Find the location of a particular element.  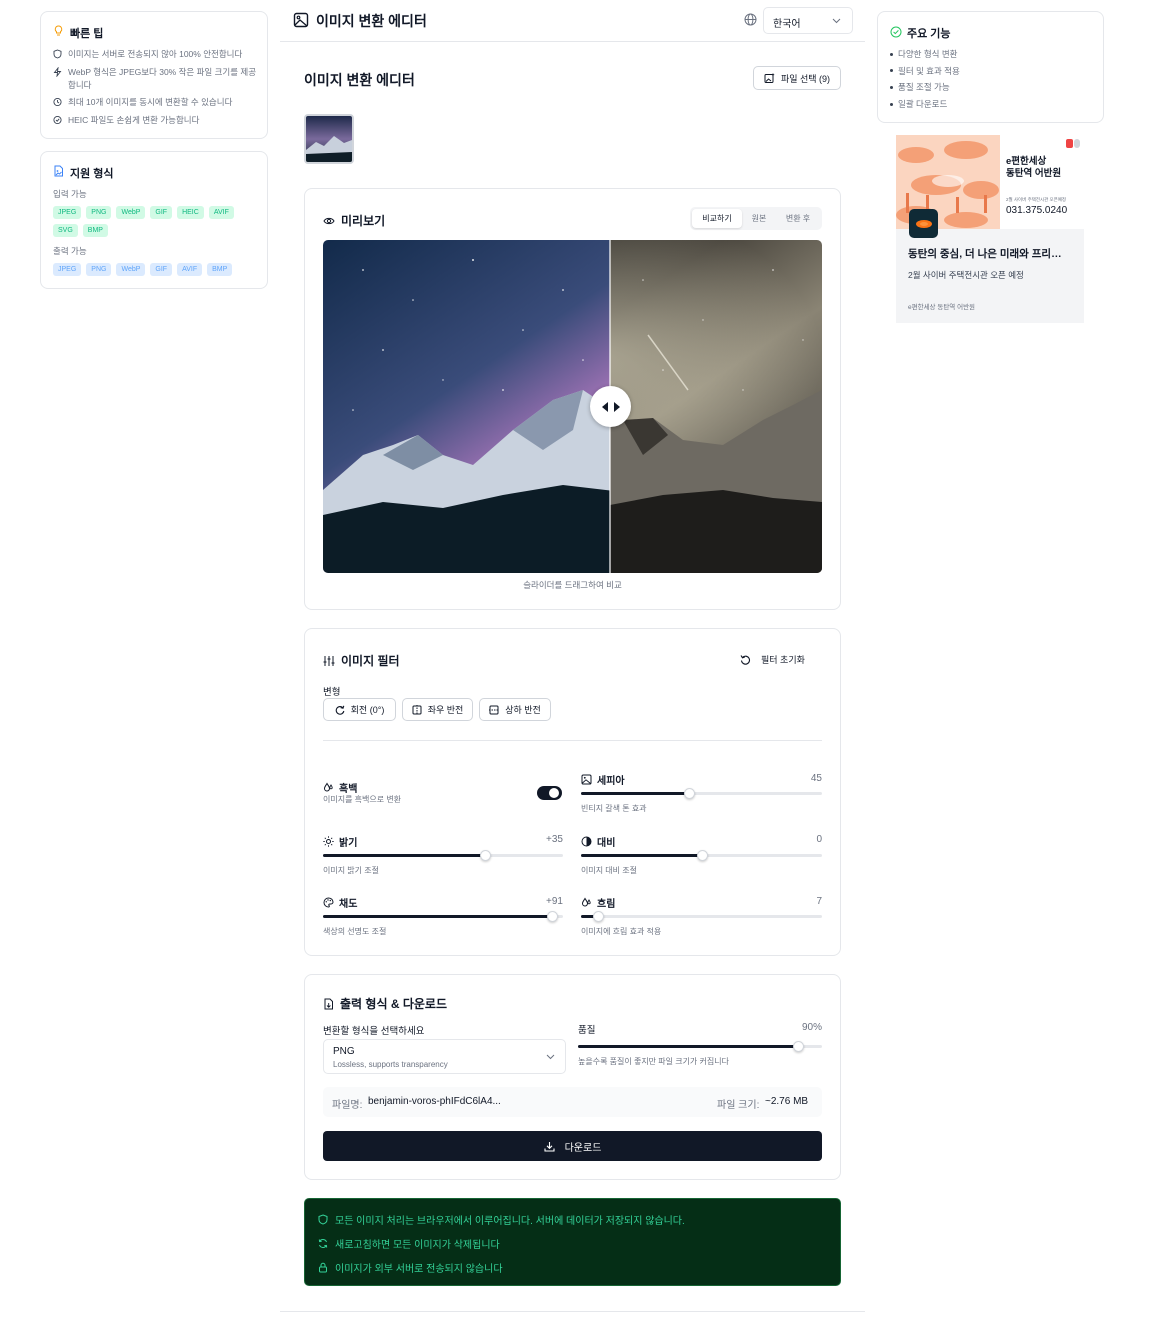

lightbulb-icon is located at coordinates (58, 31).